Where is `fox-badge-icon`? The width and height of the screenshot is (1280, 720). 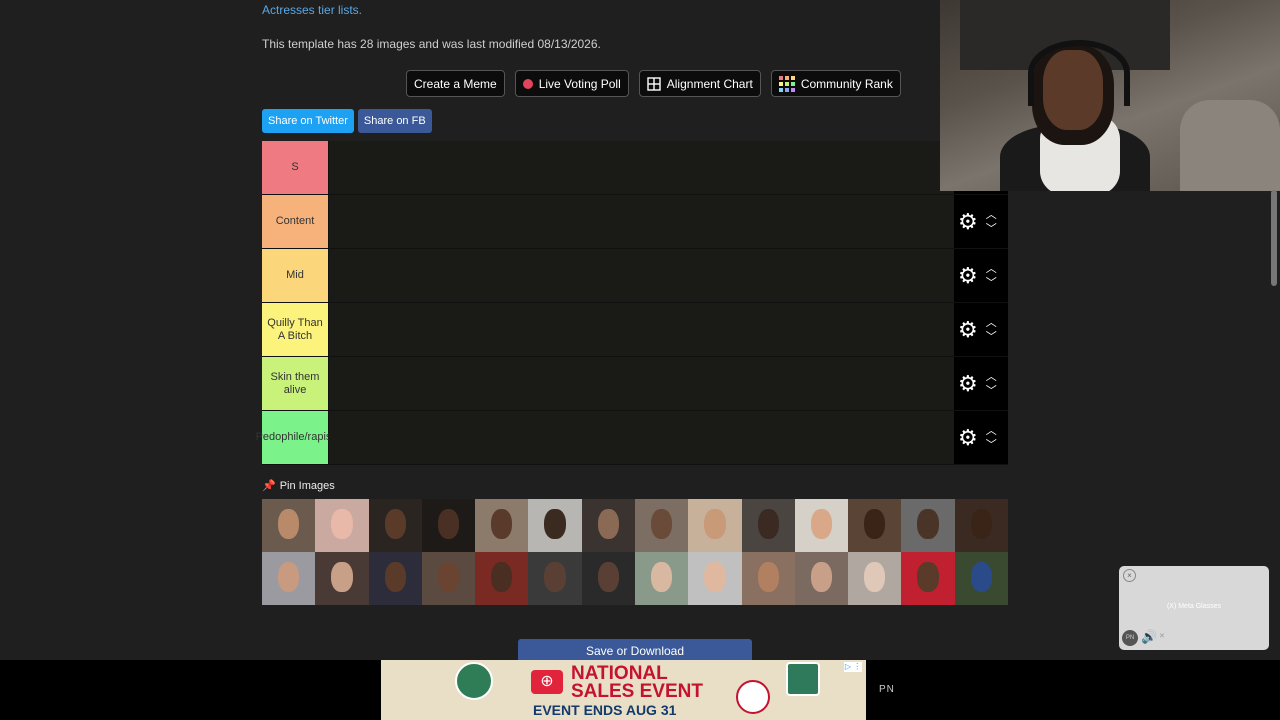
fox-badge-icon is located at coordinates (803, 679).